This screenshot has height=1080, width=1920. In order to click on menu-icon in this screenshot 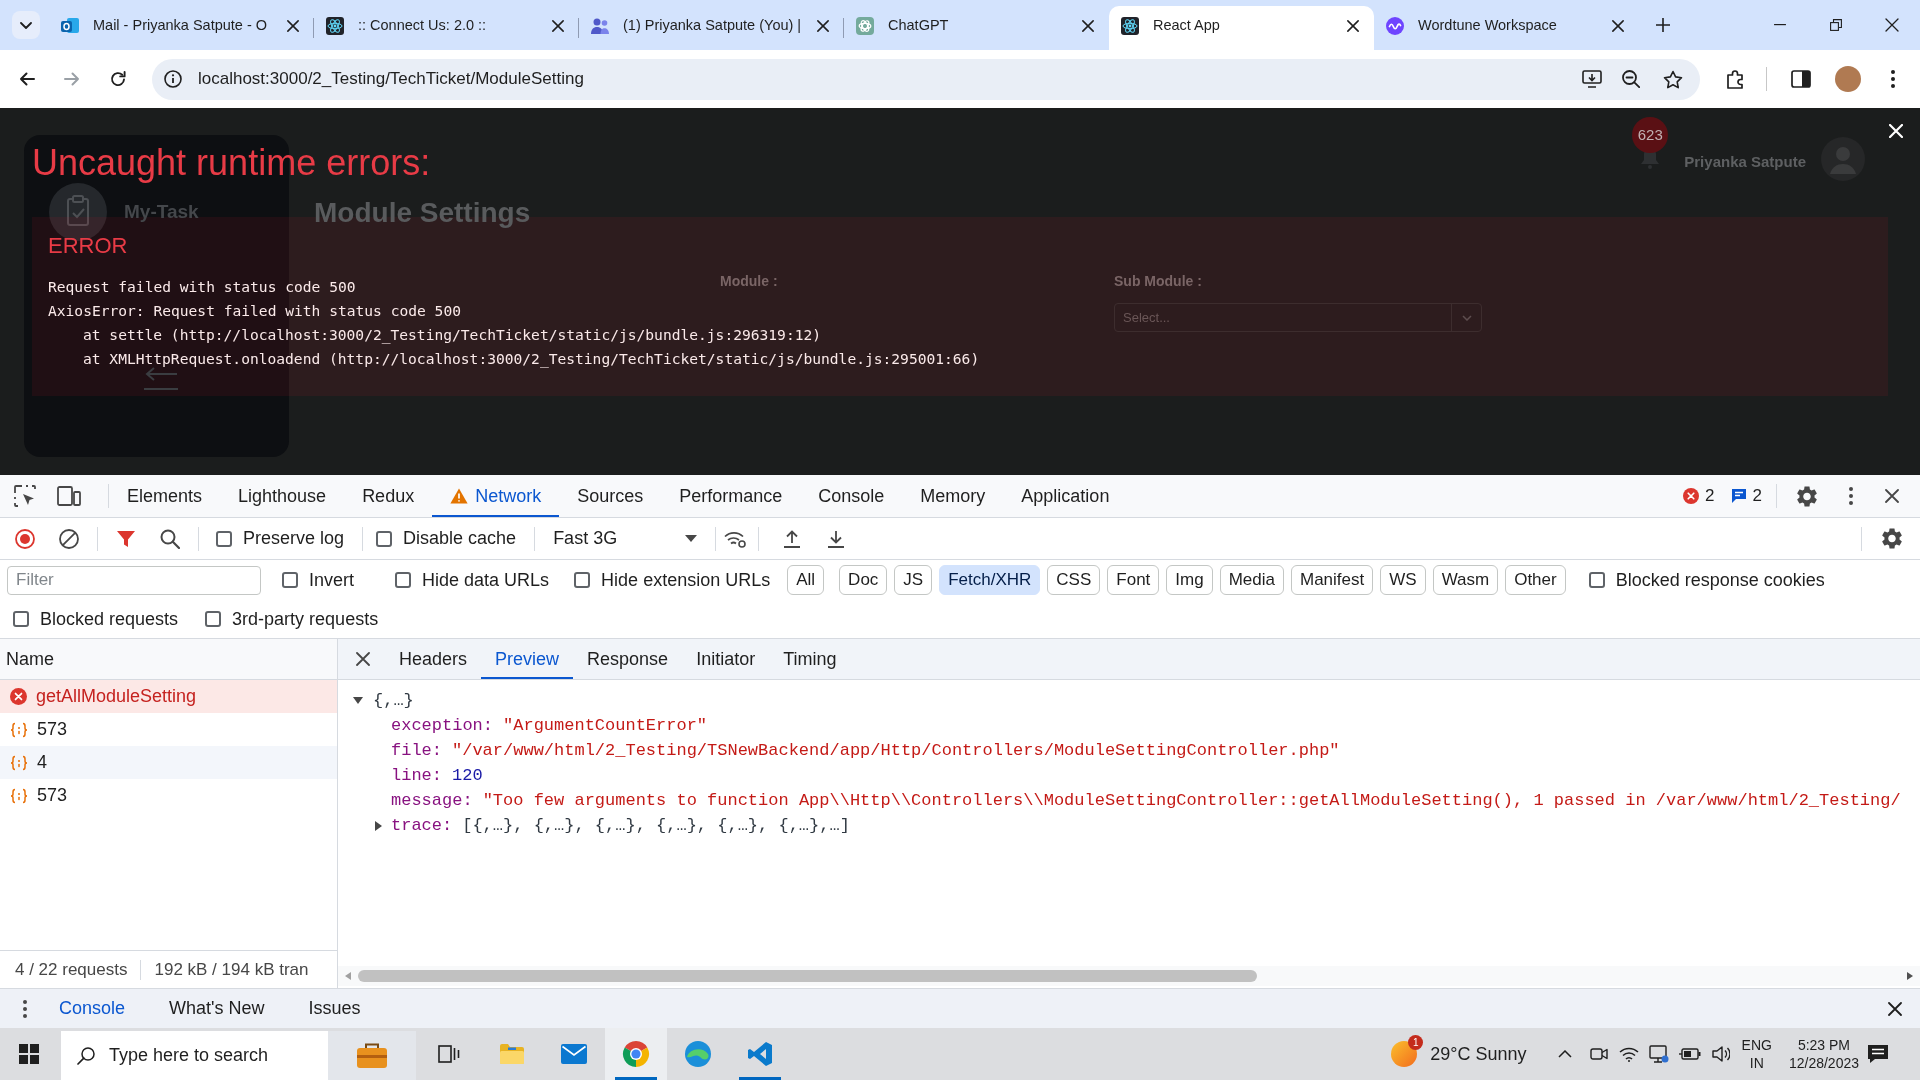, I will do `click(1893, 79)`.